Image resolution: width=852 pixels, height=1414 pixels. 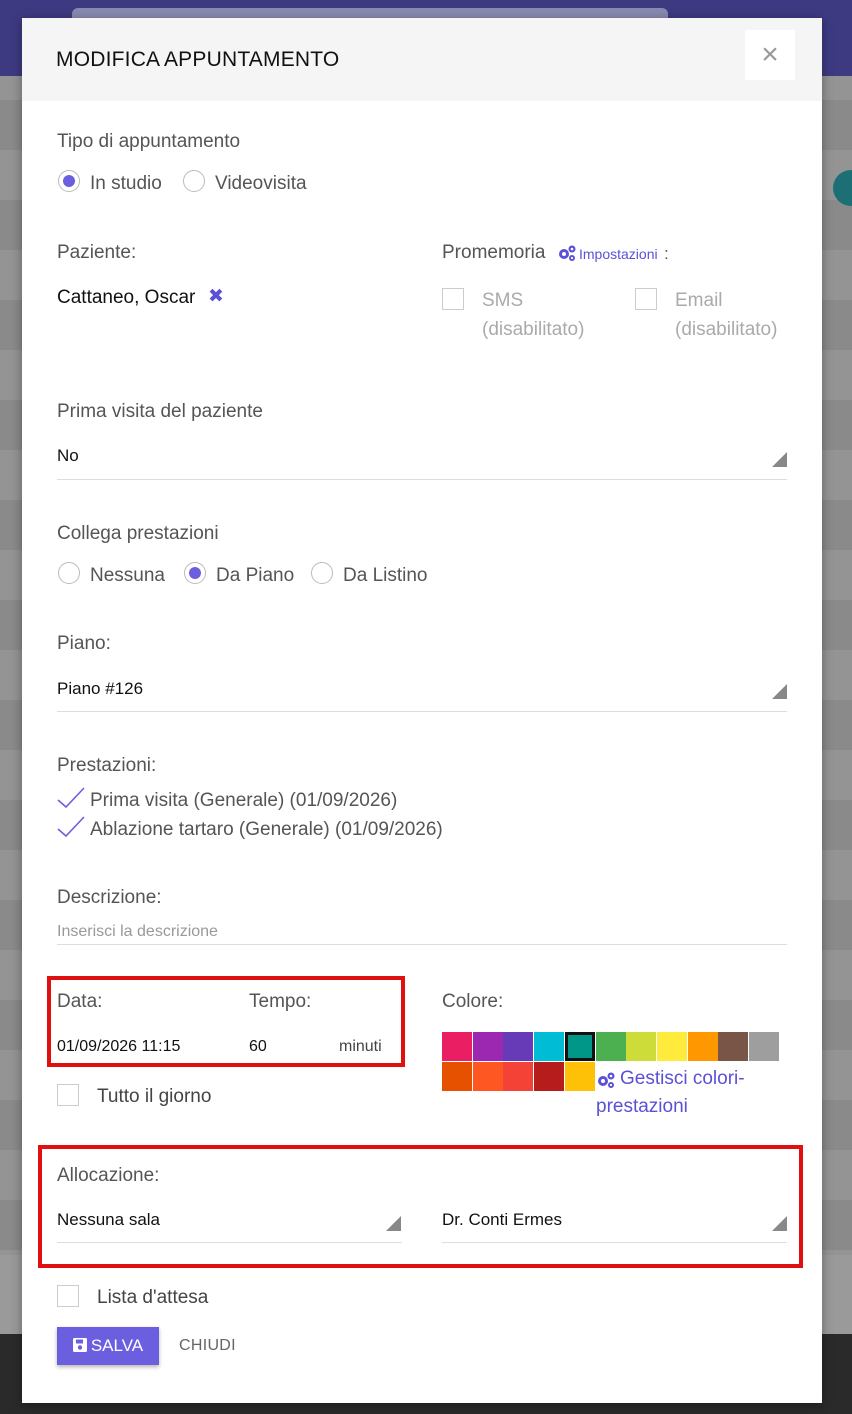 What do you see at coordinates (69, 181) in the screenshot?
I see `radio-in-studio` at bounding box center [69, 181].